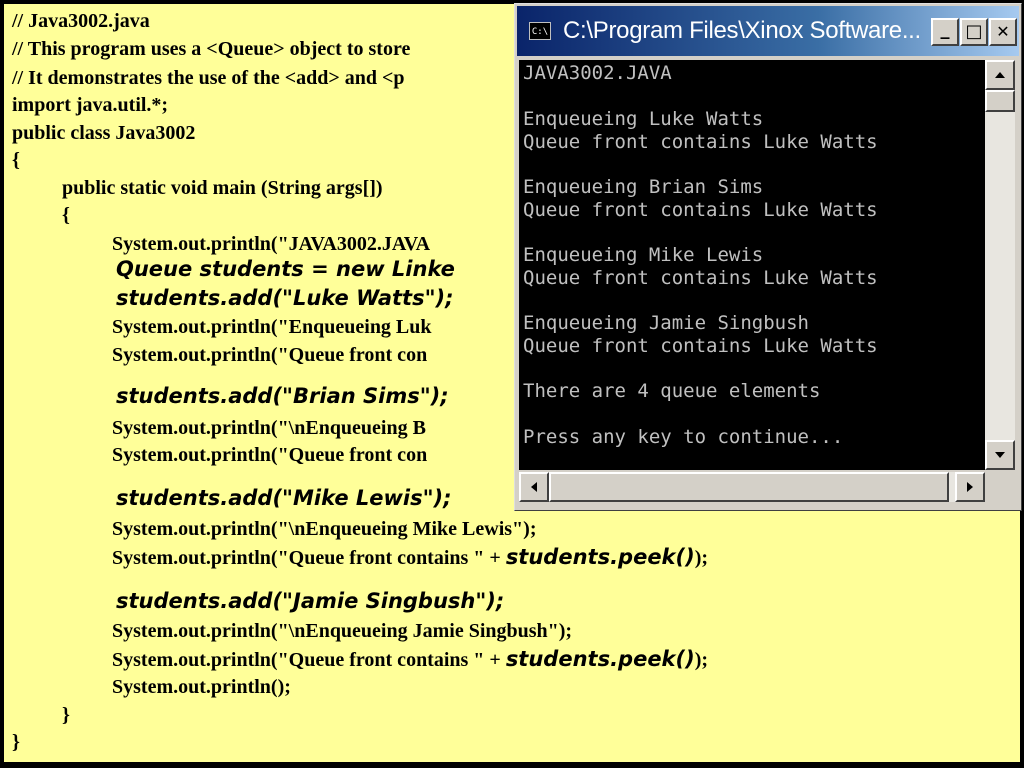  Describe the element at coordinates (310, 601) in the screenshot. I see `code-add-line: students.add("Jamie Singbush");` at that location.